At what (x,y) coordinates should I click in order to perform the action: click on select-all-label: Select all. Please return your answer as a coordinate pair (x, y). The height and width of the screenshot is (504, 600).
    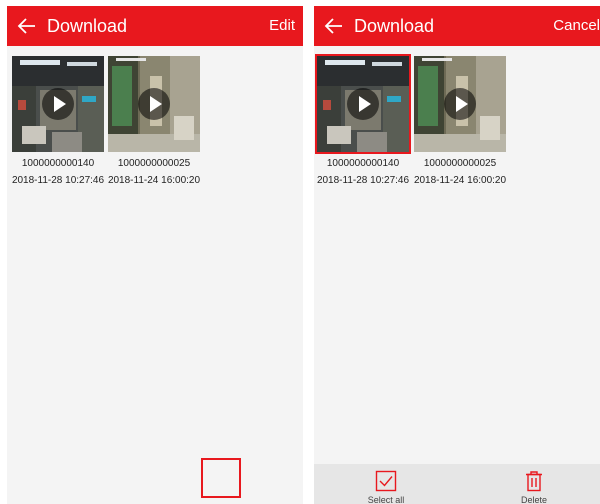
    Looking at the image, I should click on (386, 499).